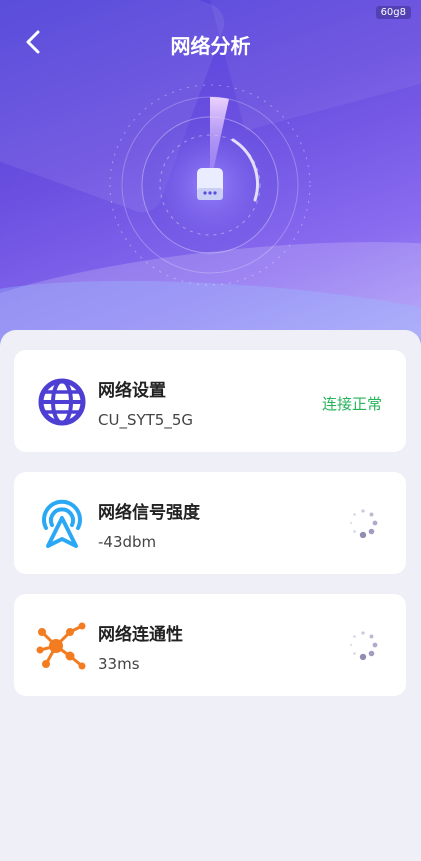 The image size is (421, 861). Describe the element at coordinates (210, 46) in the screenshot. I see `page-title: 网络分析` at that location.